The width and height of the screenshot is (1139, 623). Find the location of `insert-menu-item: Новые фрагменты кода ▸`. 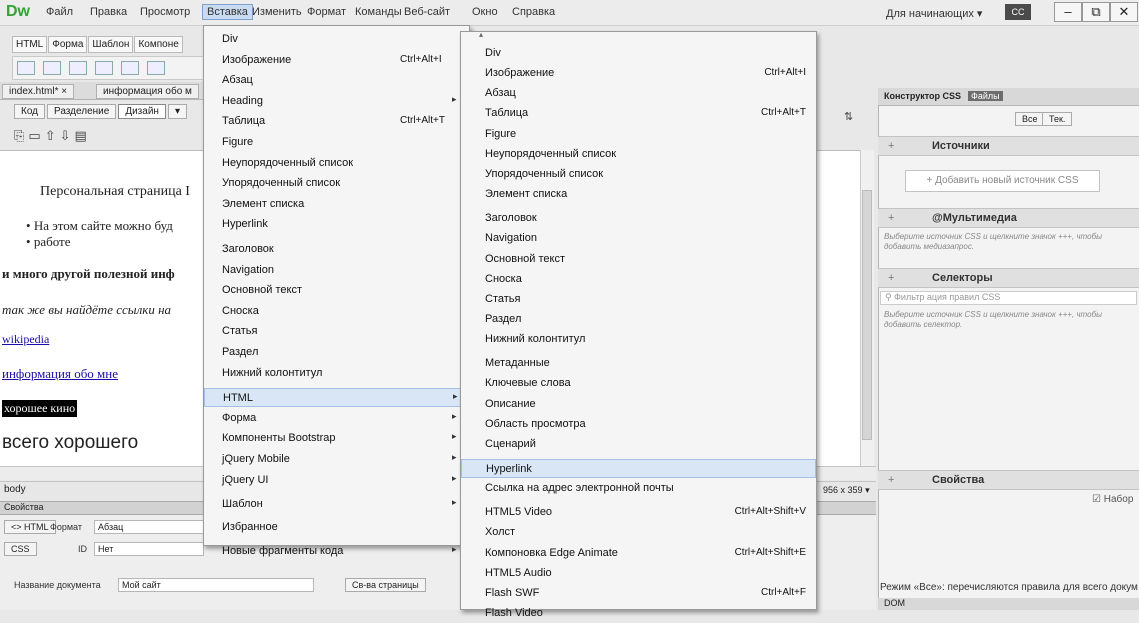

insert-menu-item: Новые фрагменты кода ▸ is located at coordinates (336, 551).